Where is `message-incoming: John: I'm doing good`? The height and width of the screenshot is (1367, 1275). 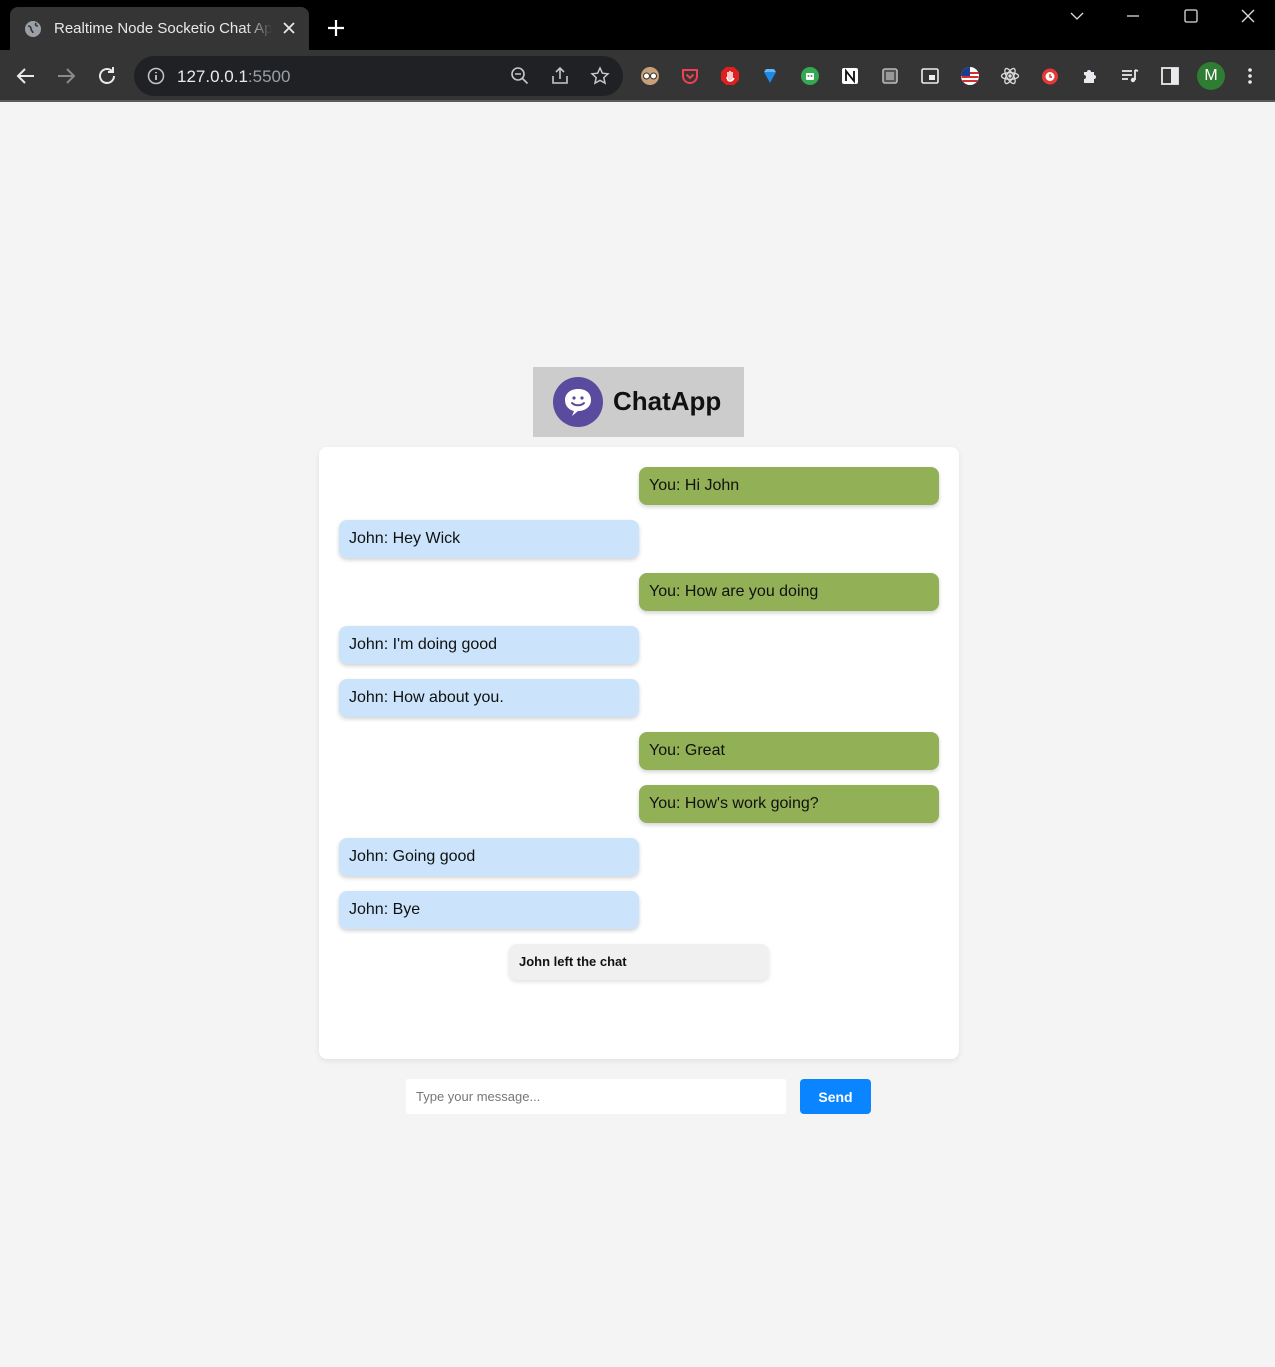
message-incoming: John: I'm doing good is located at coordinates (489, 645).